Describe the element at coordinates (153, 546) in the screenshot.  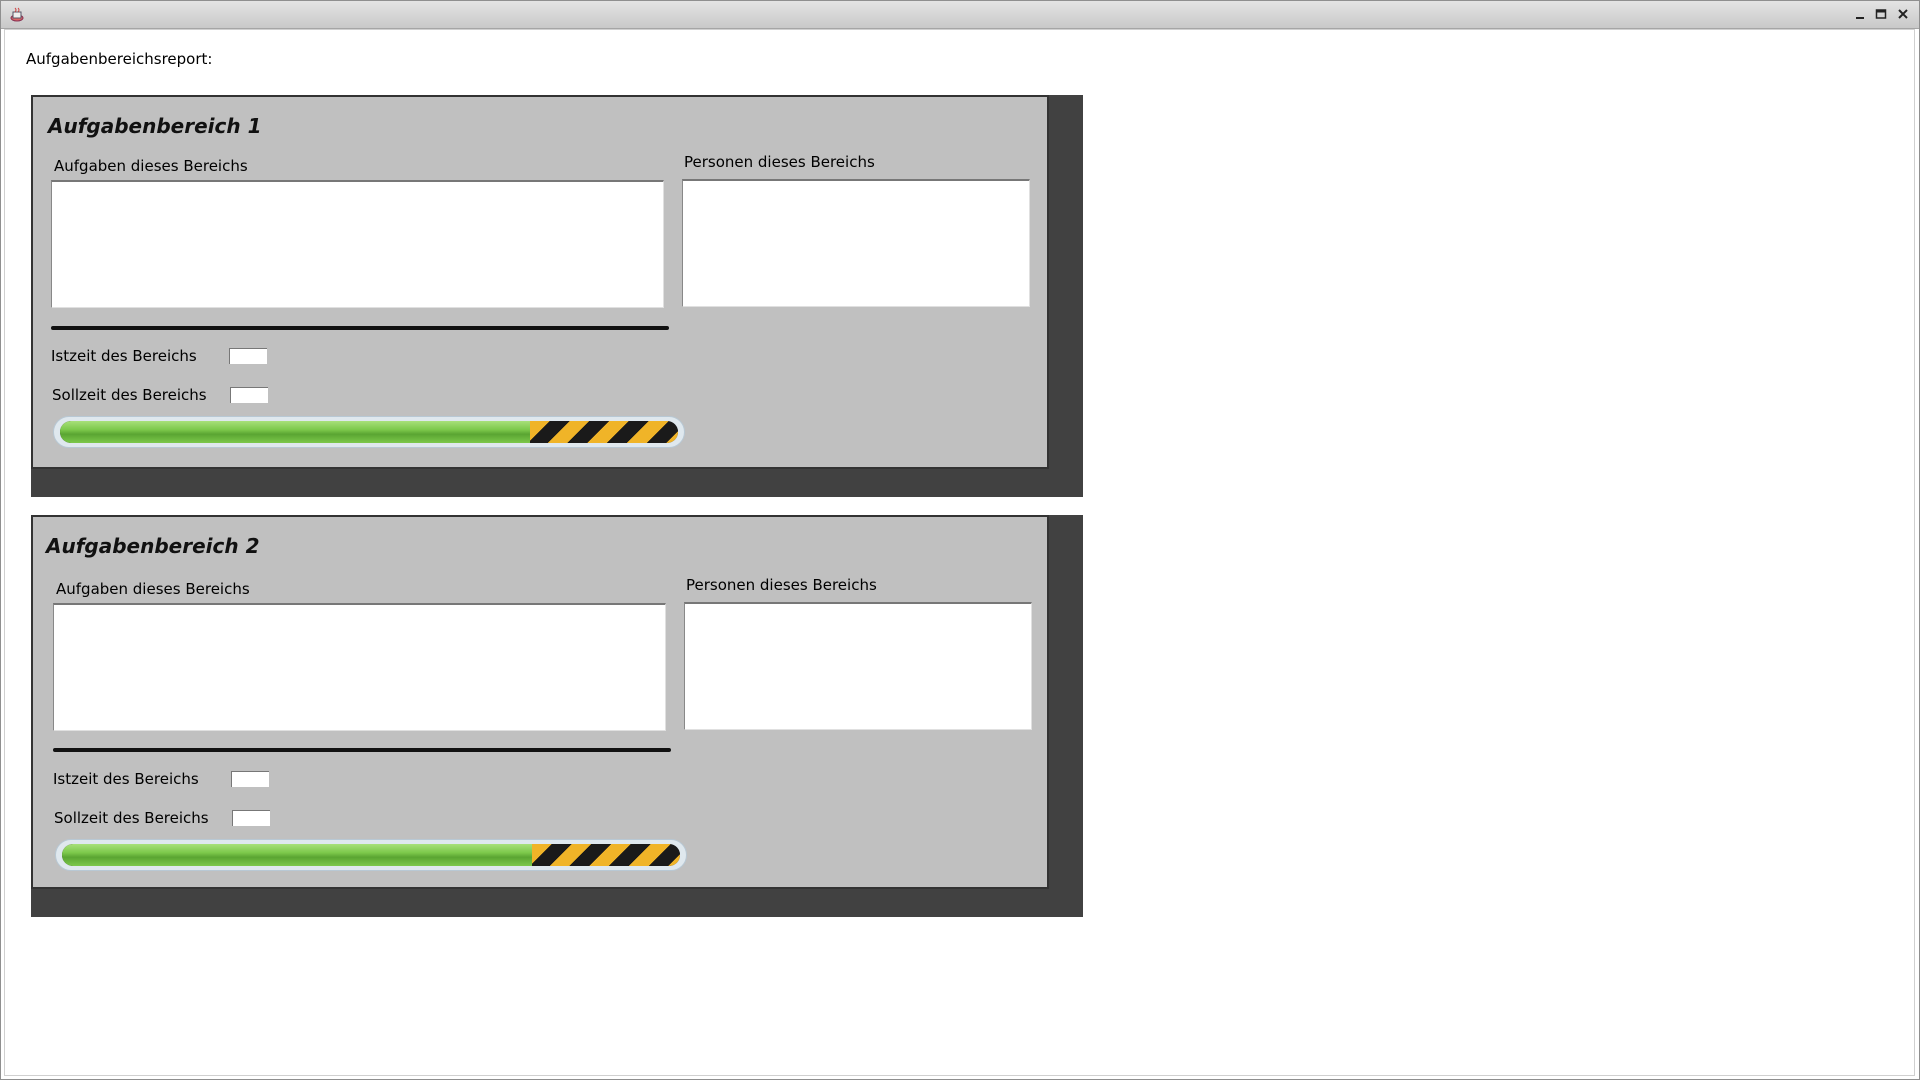
I see `panel-title: Aufgabenbereich 2` at that location.